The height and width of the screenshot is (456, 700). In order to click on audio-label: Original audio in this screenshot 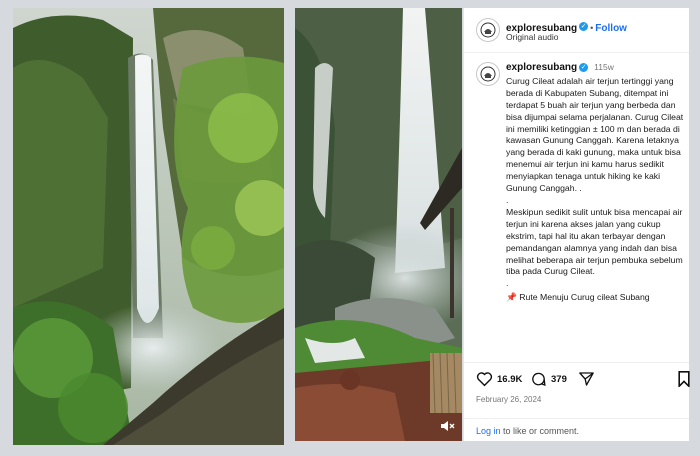, I will do `click(532, 37)`.